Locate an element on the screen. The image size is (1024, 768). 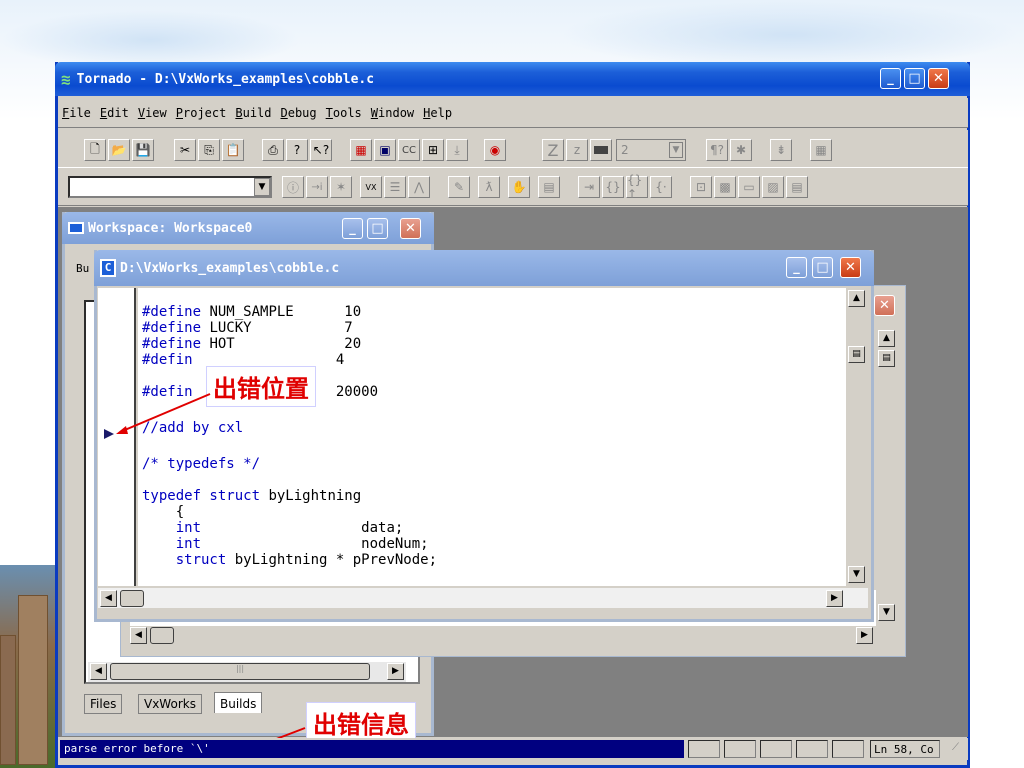
step-into-icon: →i is located at coordinates (317, 187).